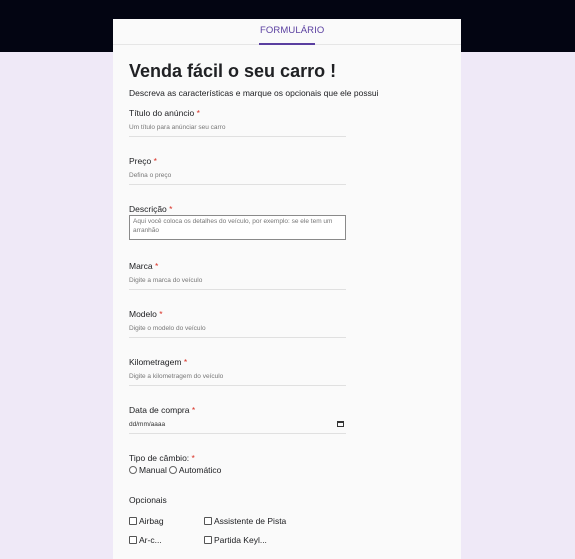 Image resolution: width=575 pixels, height=559 pixels. I want to click on automatico-radio-label: Automático, so click(200, 470).